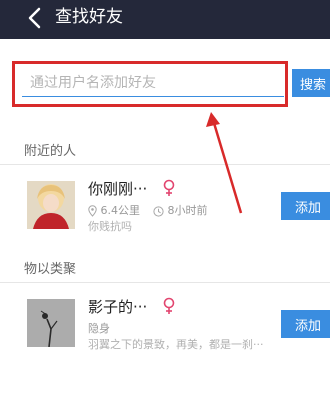 Image resolution: width=330 pixels, height=395 pixels. What do you see at coordinates (89, 17) in the screenshot?
I see `page-title: 查找好友` at bounding box center [89, 17].